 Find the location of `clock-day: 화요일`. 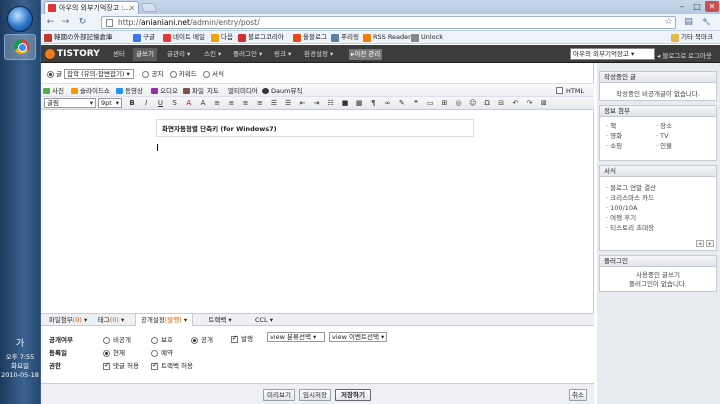

clock-day: 화요일 is located at coordinates (20, 366).